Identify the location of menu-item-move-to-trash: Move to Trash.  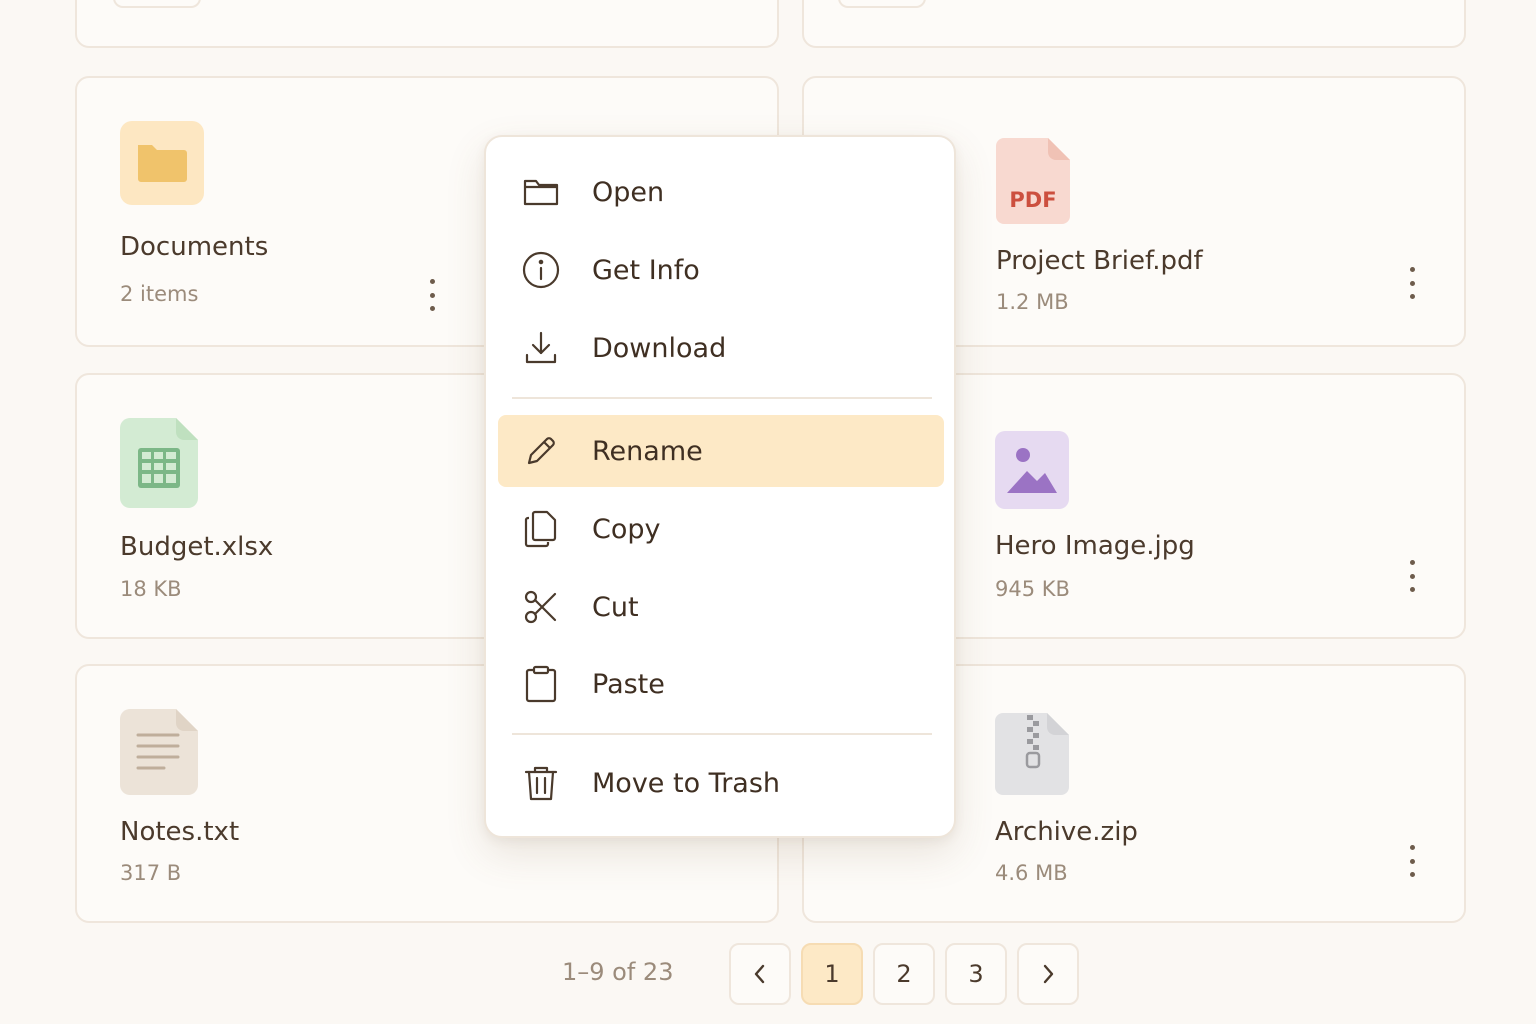
(721, 783).